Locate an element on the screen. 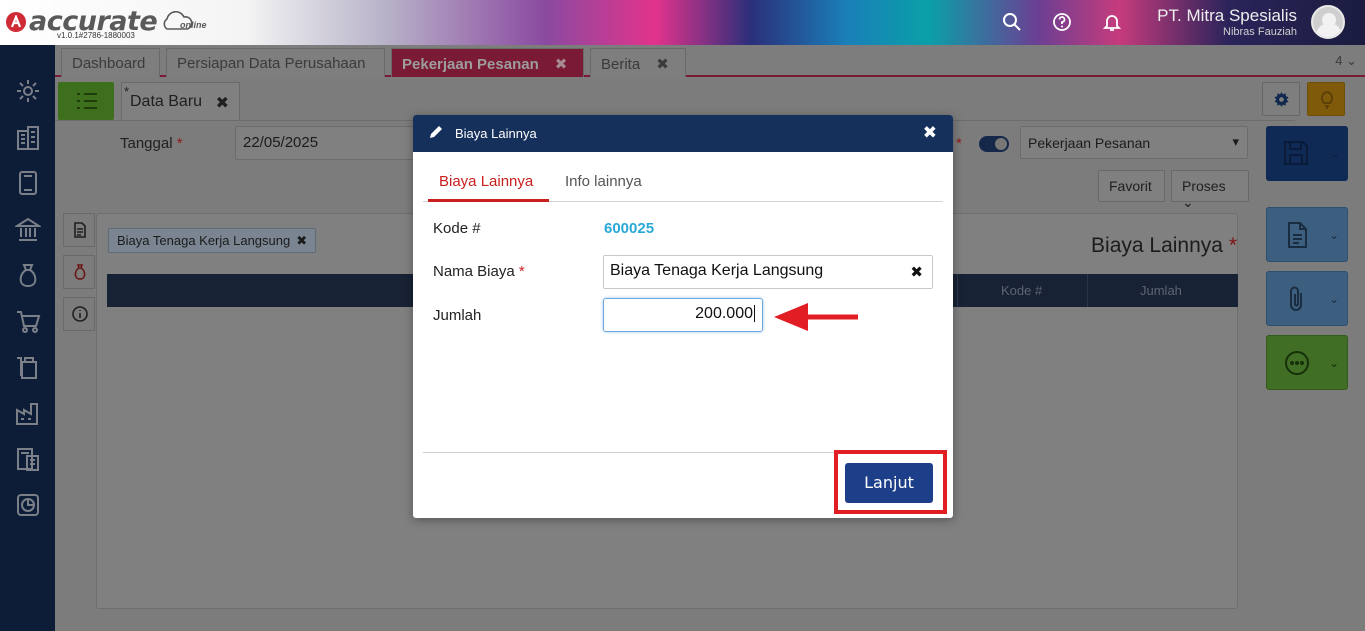 Image resolution: width=1365 pixels, height=631 pixels. chart-icon is located at coordinates (28, 505).